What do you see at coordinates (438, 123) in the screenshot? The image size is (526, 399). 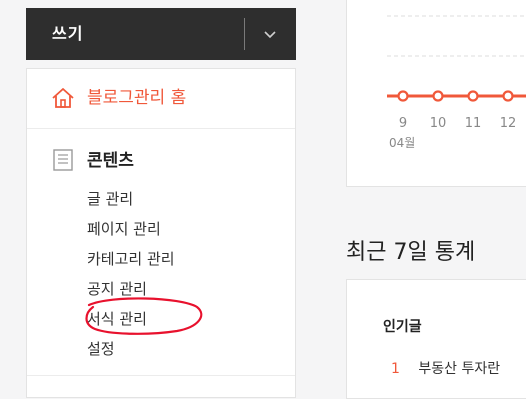 I see `chart-x-tick-label: 10` at bounding box center [438, 123].